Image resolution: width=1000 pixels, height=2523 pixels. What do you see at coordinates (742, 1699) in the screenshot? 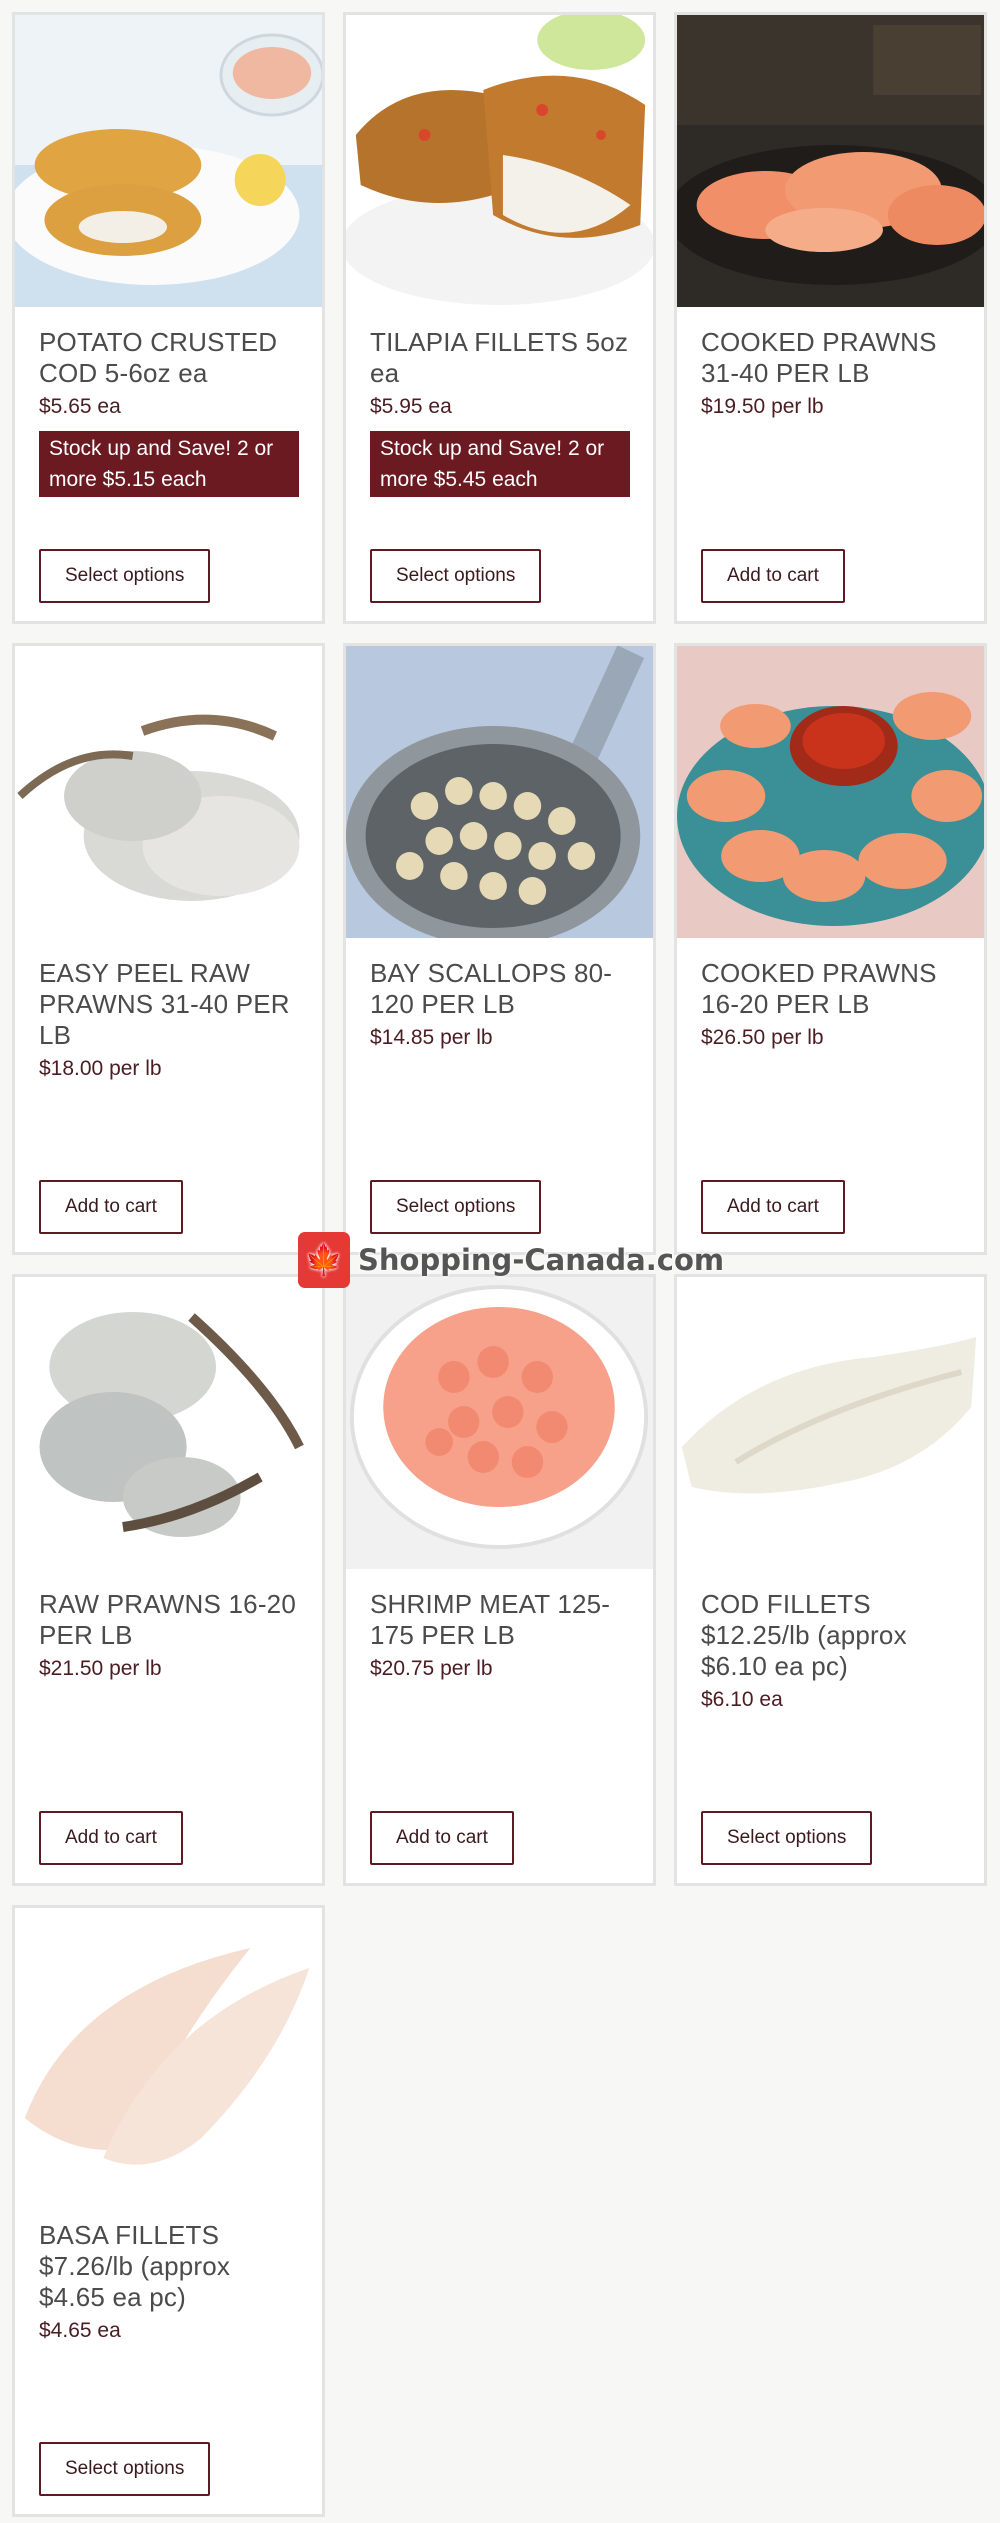
I see `product-price: $6.10 ea` at bounding box center [742, 1699].